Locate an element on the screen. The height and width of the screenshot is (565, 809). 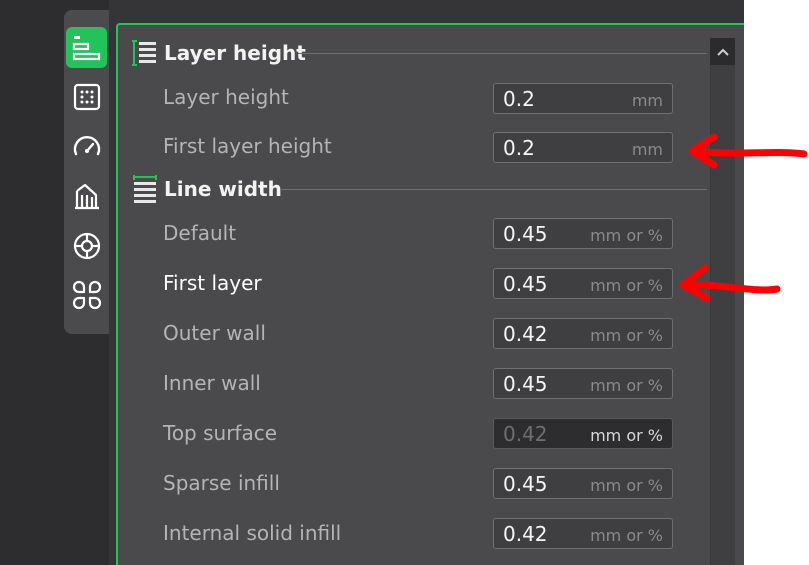
top-surface-line-width-input: 0.42 mm or % is located at coordinates (583, 433).